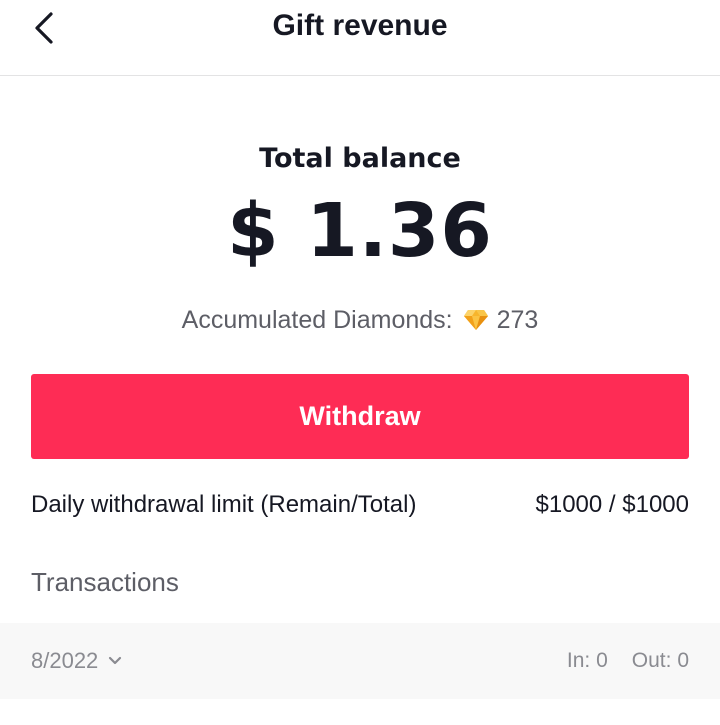  I want to click on limit-label: Daily withdrawal limit (Remain/Total), so click(224, 504).